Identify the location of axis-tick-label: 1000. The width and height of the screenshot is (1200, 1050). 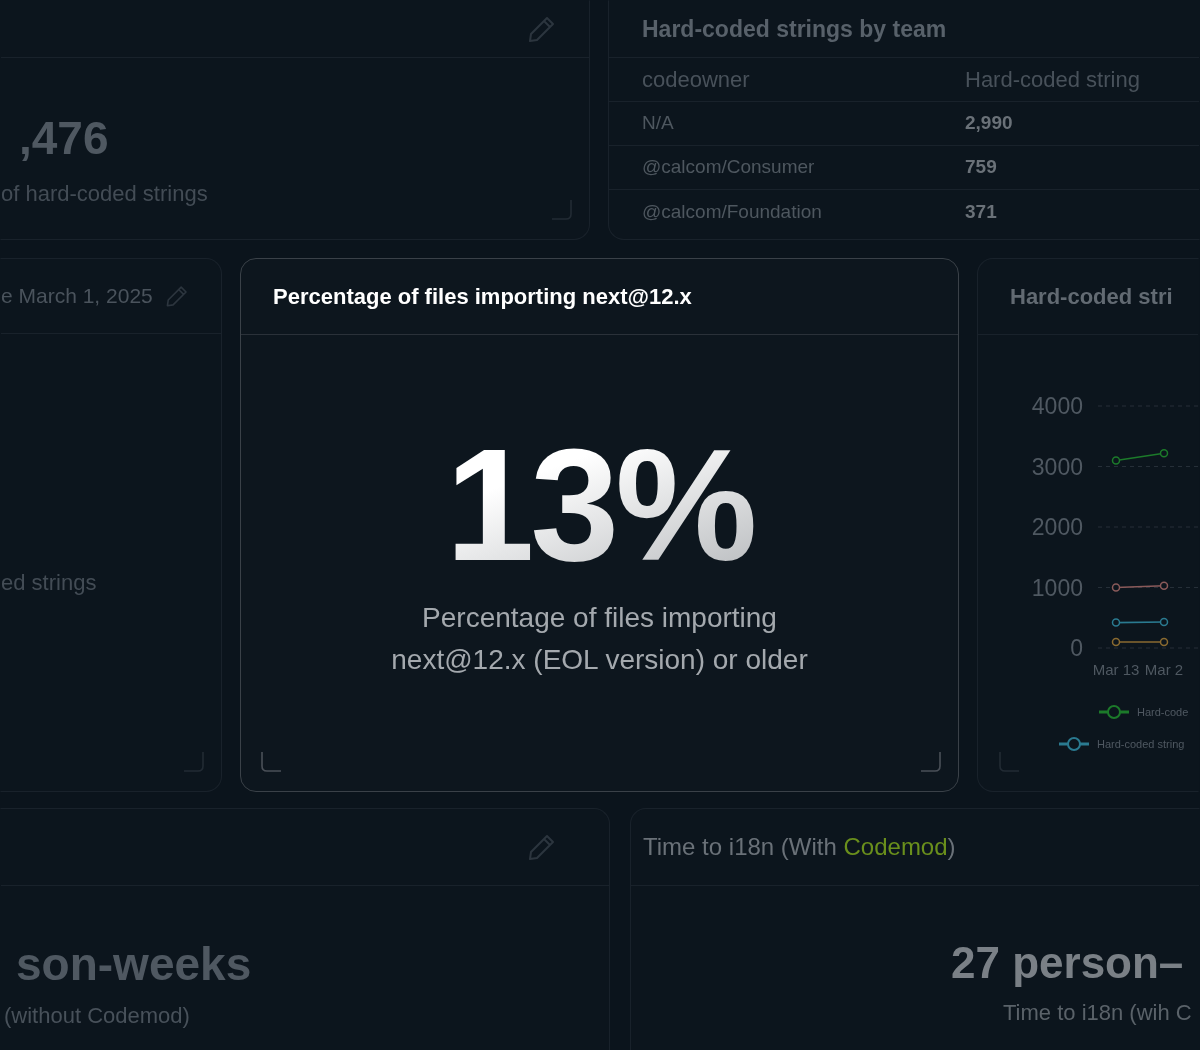
(1057, 587).